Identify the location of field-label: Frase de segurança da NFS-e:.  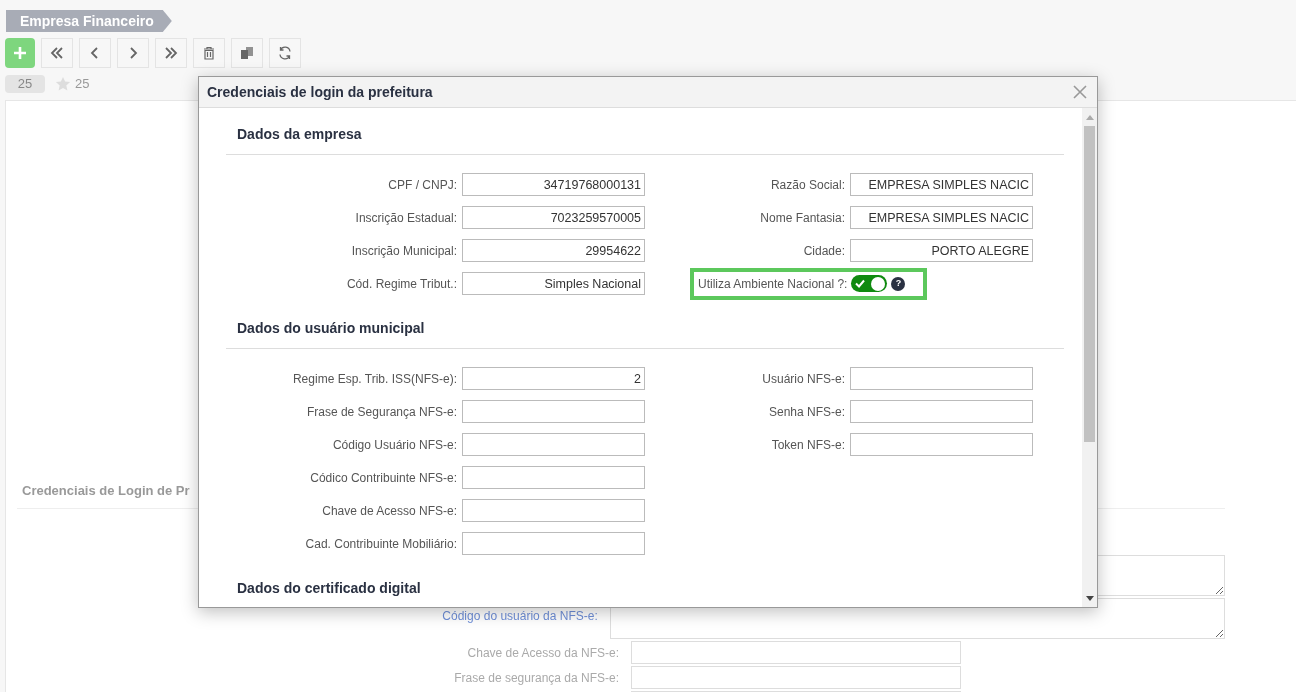
(536, 678).